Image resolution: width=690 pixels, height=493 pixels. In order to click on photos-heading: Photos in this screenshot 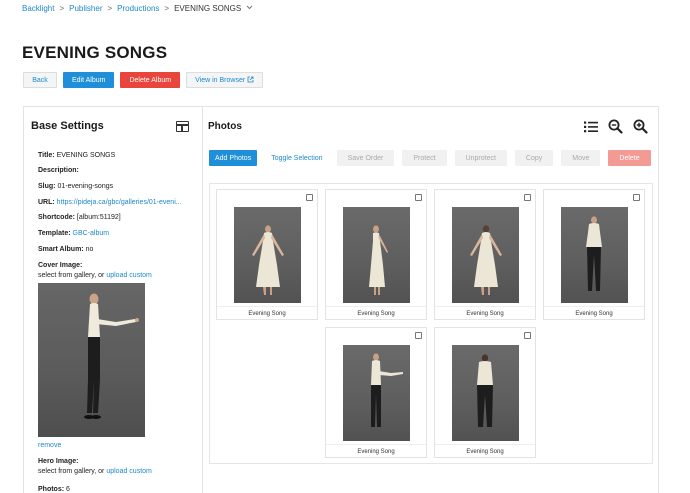, I will do `click(225, 126)`.